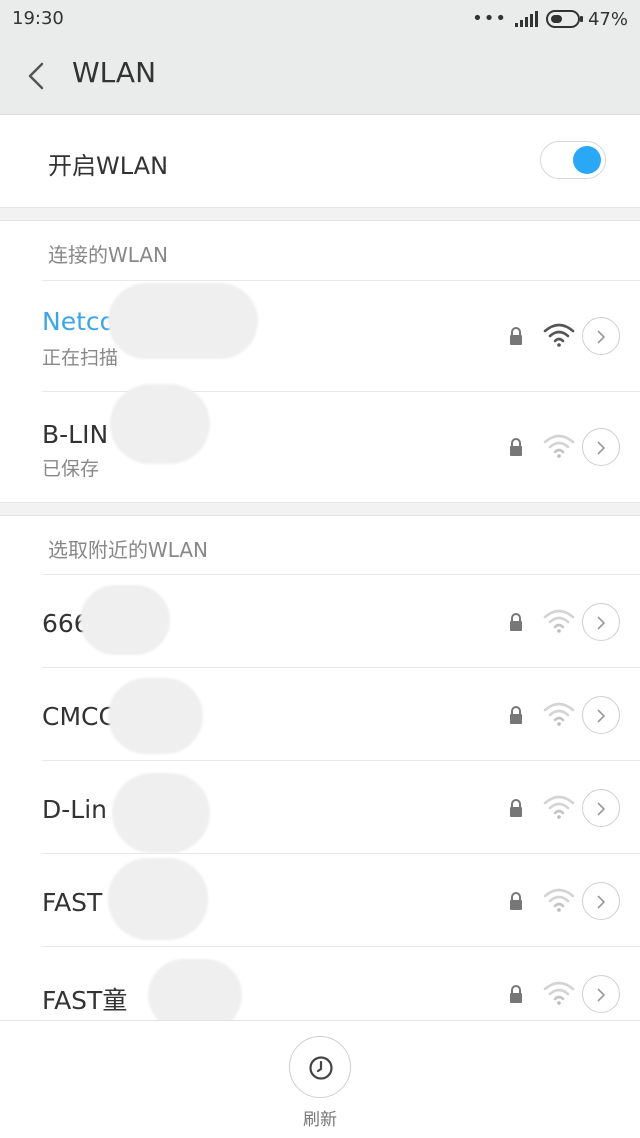  I want to click on status-icons: ••• 47%, so click(550, 19).